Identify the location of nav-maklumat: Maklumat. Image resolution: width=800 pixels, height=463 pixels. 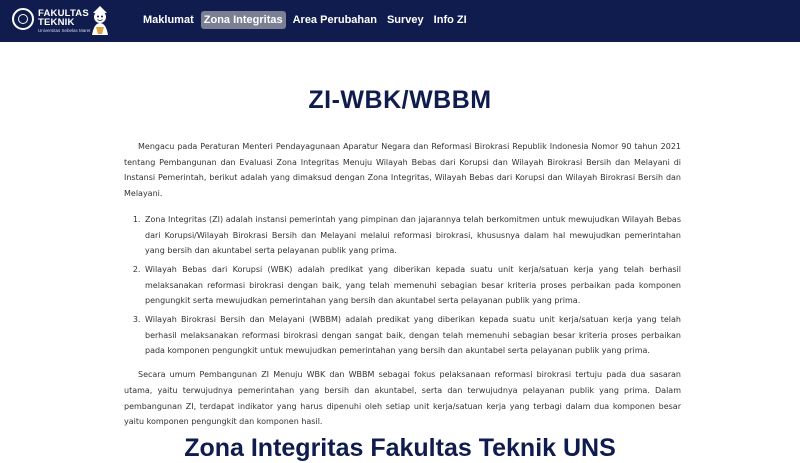
(168, 20).